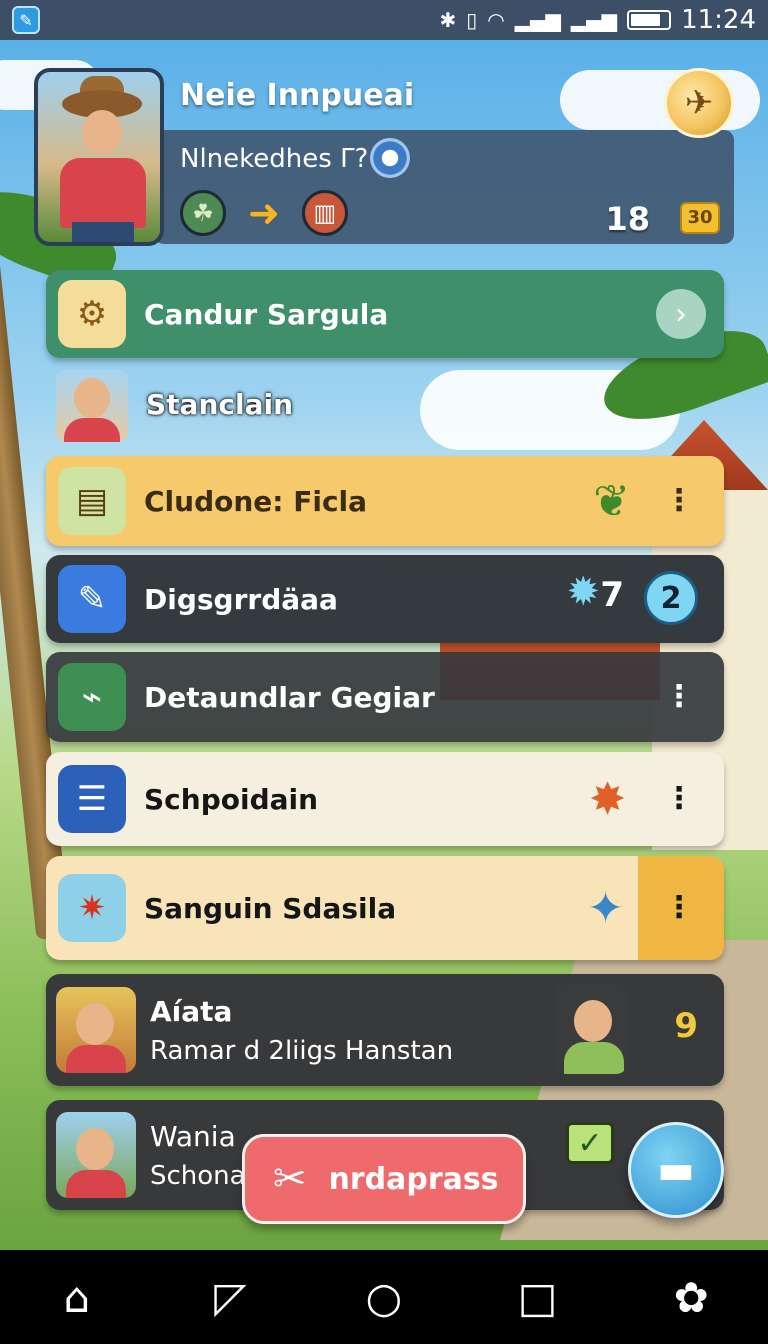 The height and width of the screenshot is (1344, 768). Describe the element at coordinates (92, 799) in the screenshot. I see `document-icon: ☰` at that location.